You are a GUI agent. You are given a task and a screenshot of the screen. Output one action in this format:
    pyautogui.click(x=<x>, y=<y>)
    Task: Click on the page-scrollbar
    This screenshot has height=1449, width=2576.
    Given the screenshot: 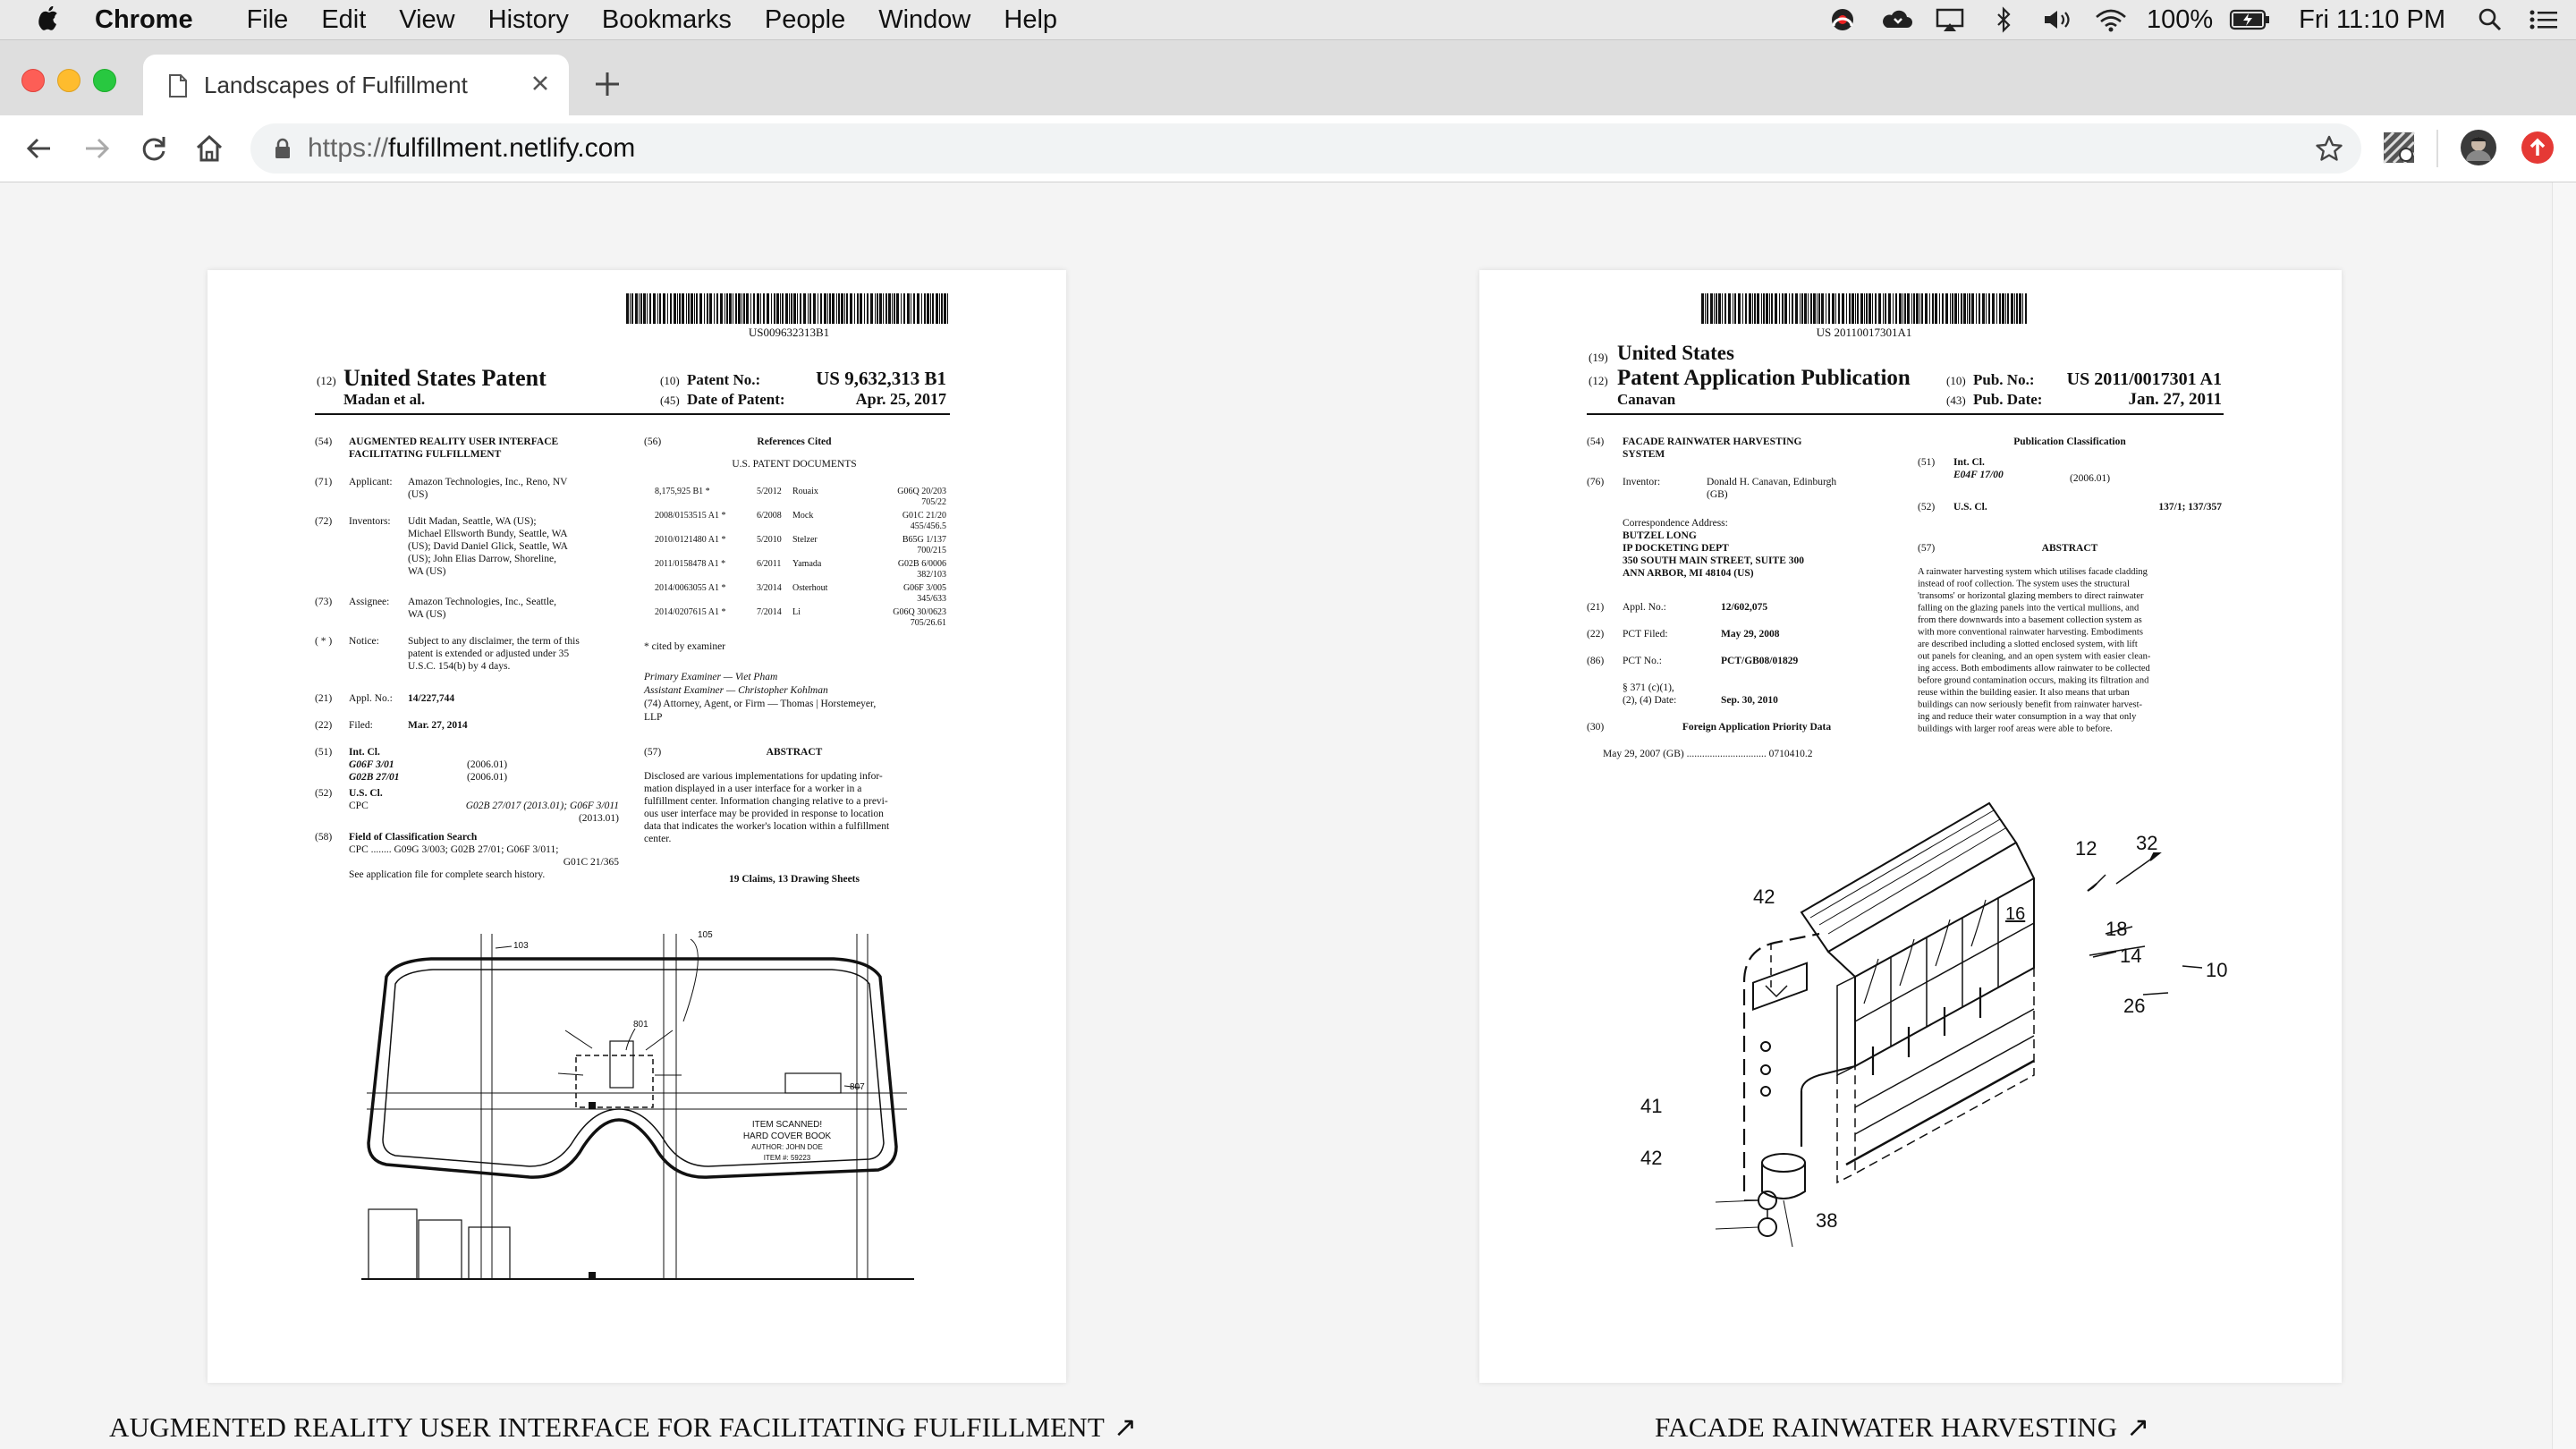 What is the action you would take?
    pyautogui.click(x=2564, y=815)
    